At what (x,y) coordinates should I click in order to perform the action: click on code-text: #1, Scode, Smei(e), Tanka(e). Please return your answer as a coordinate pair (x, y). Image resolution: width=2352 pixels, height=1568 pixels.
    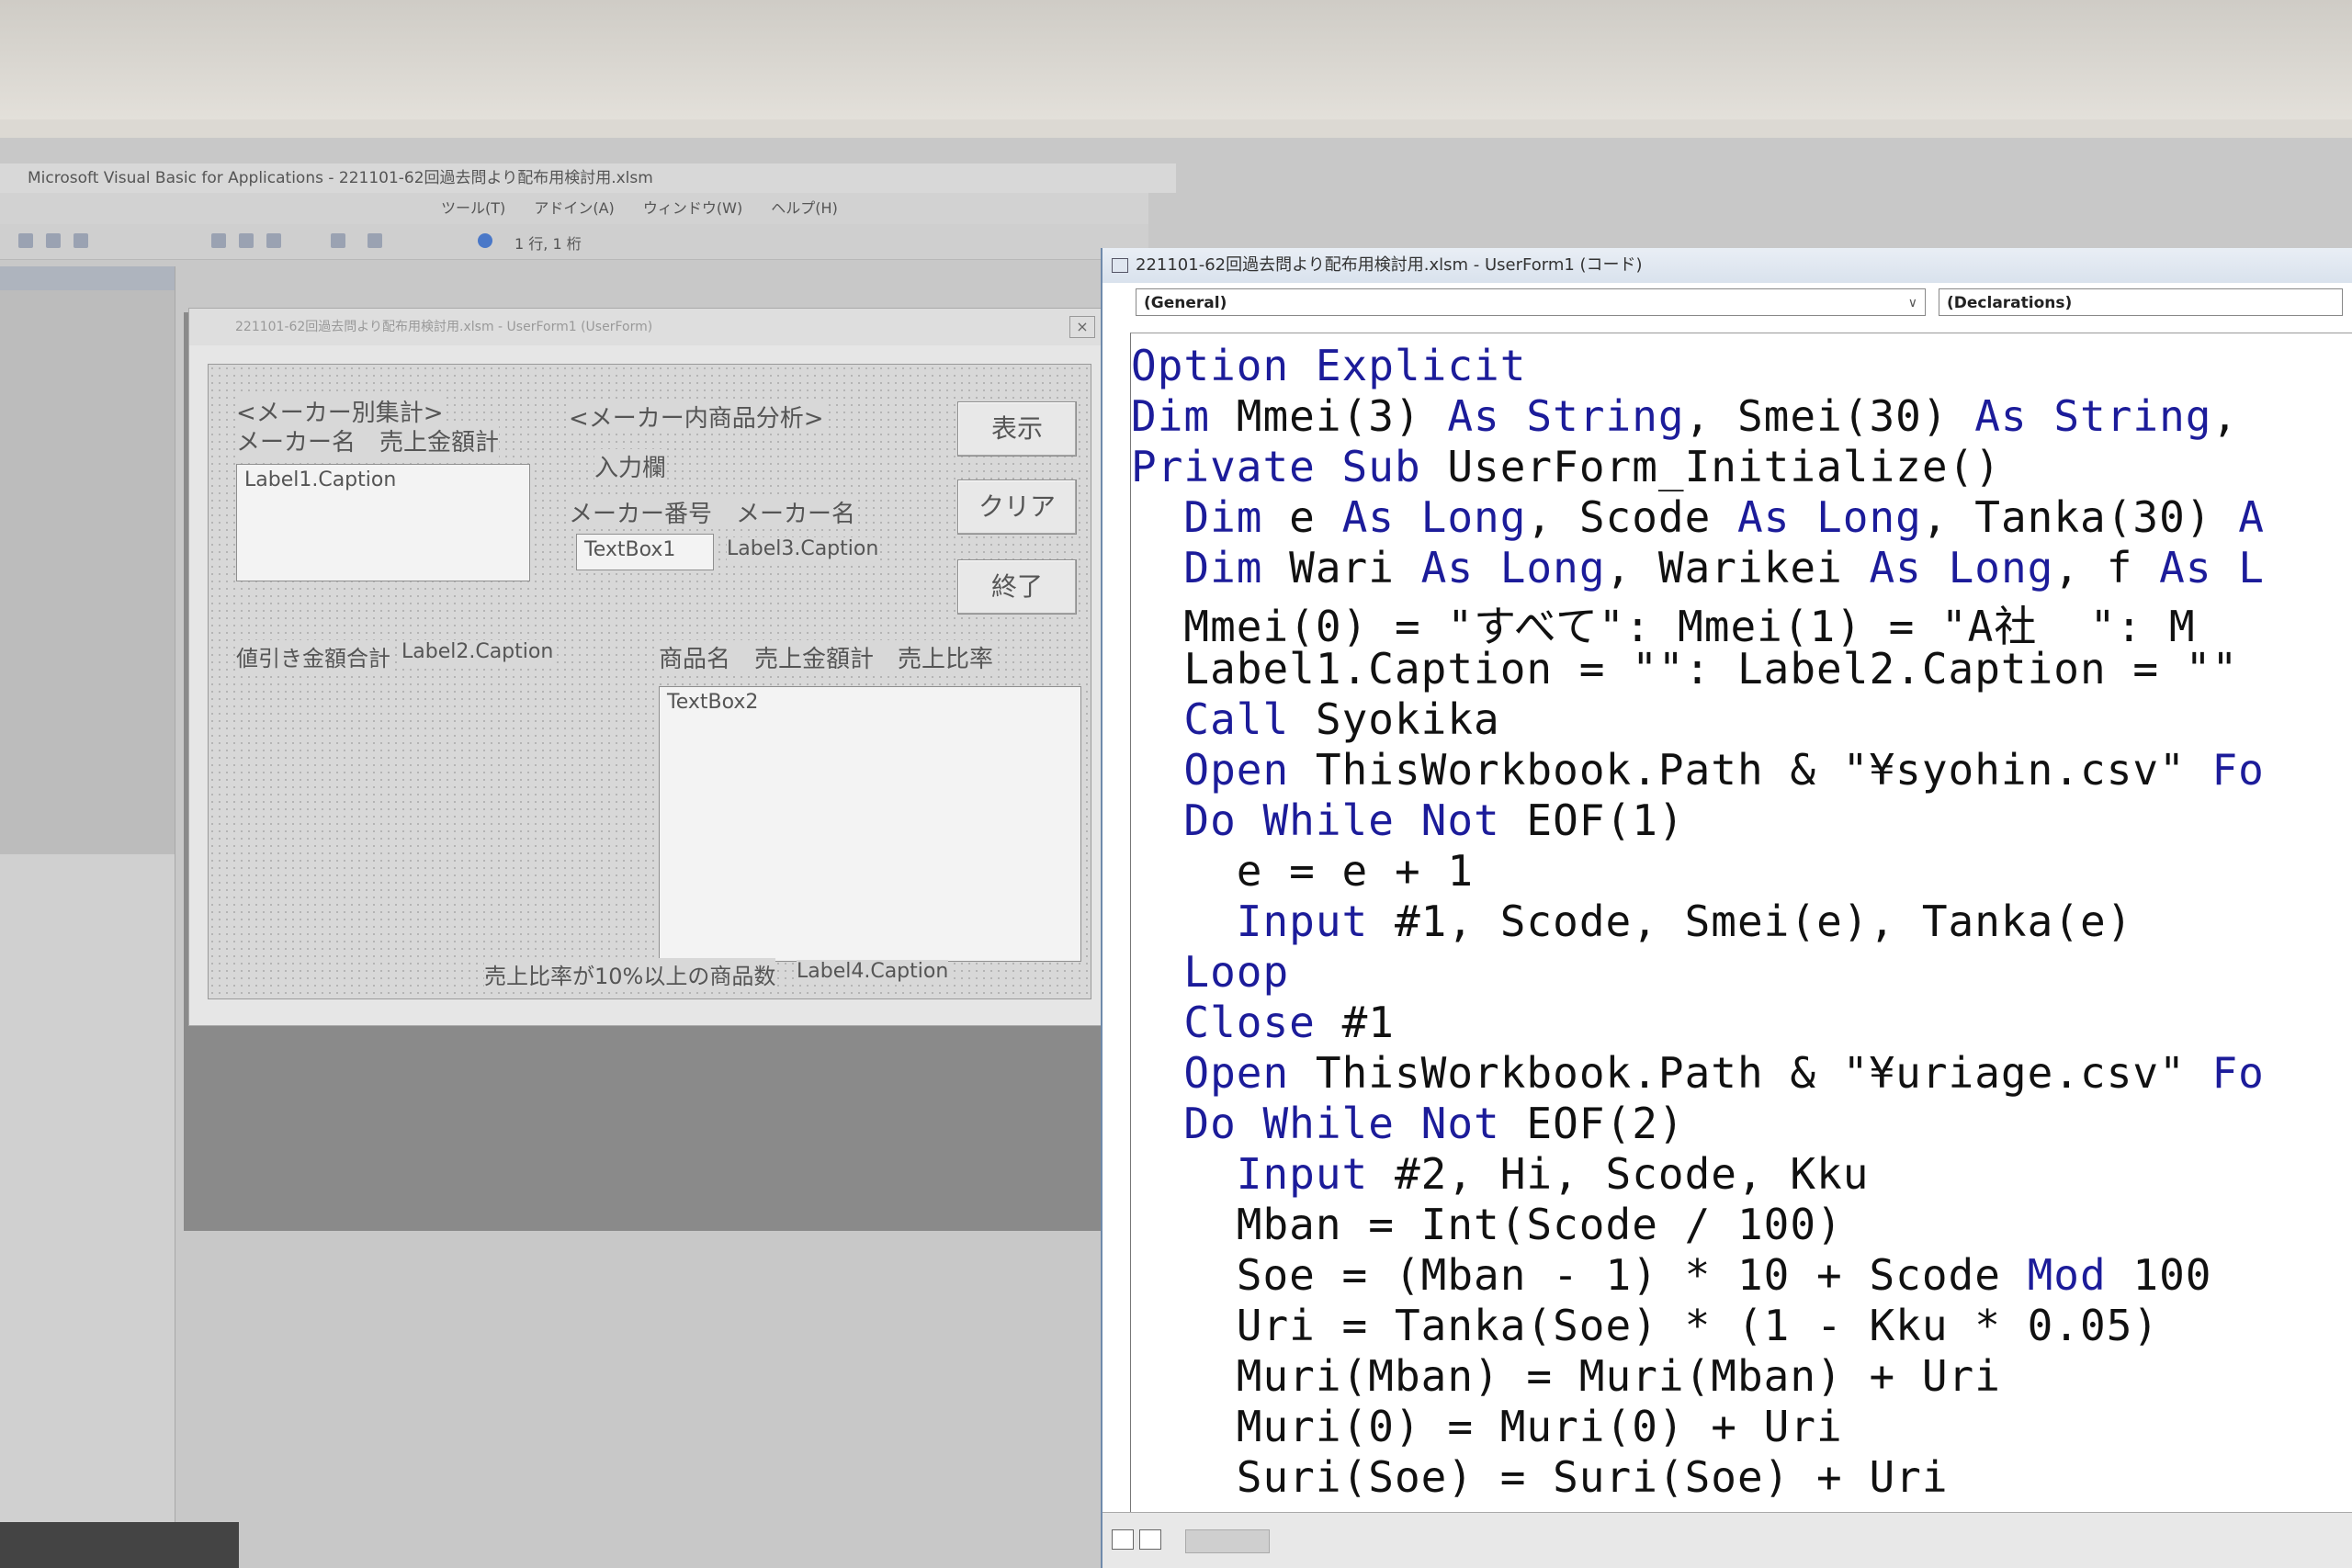
    Looking at the image, I should click on (1763, 922).